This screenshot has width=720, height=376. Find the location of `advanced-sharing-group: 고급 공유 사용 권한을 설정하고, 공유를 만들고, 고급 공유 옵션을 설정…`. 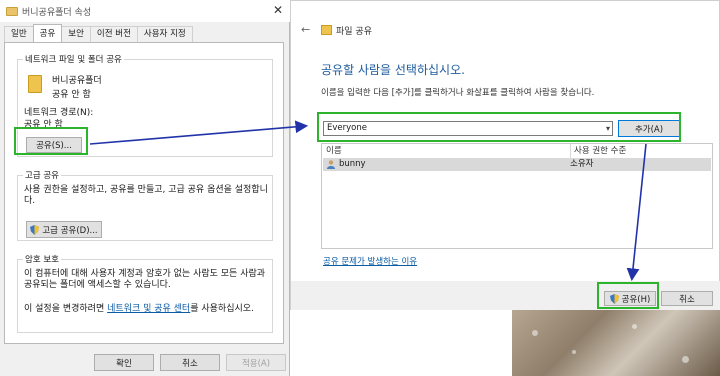

advanced-sharing-group: 고급 공유 사용 권한을 설정하고, 공유를 만들고, 고급 공유 옵션을 설정… is located at coordinates (145, 205).